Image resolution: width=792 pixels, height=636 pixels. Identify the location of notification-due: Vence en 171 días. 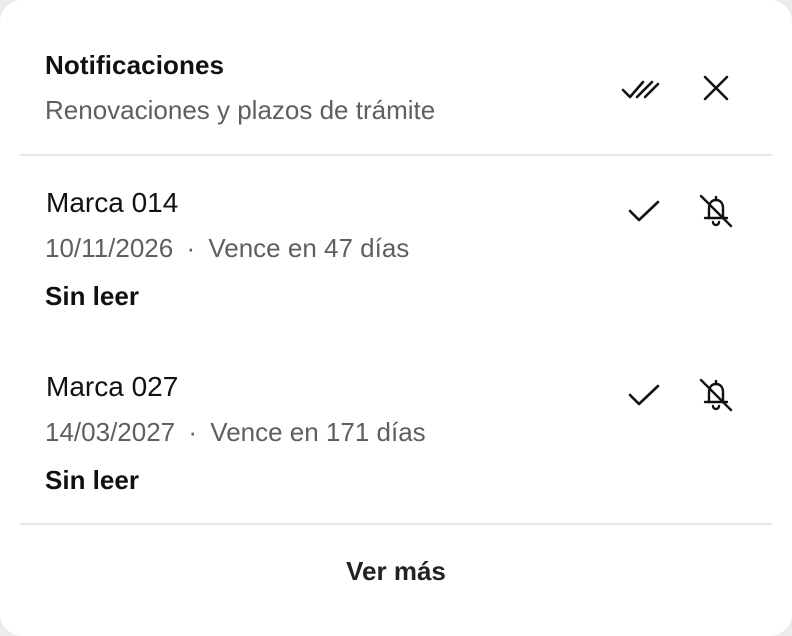
(318, 432).